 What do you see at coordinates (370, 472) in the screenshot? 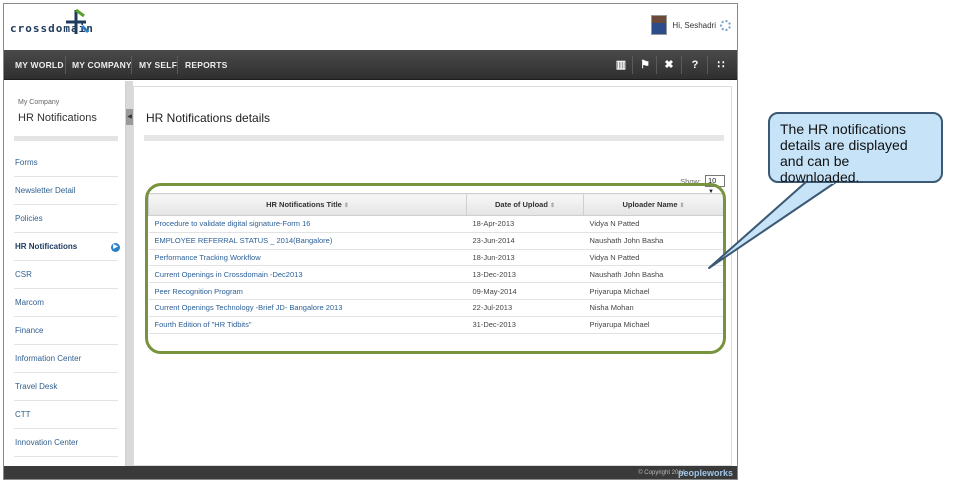
I see `footer: © Copyright 2014 peopleworks` at bounding box center [370, 472].